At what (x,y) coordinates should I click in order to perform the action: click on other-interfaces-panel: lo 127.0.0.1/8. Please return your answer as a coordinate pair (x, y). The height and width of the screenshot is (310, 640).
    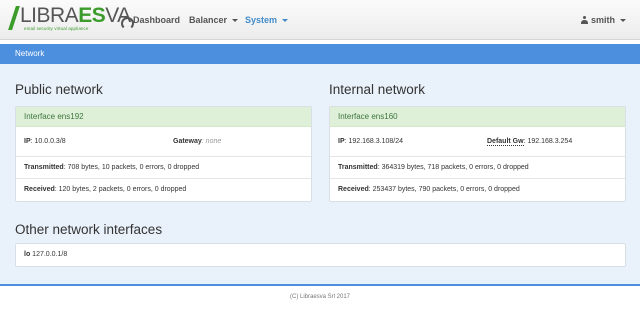
    Looking at the image, I should click on (320, 255).